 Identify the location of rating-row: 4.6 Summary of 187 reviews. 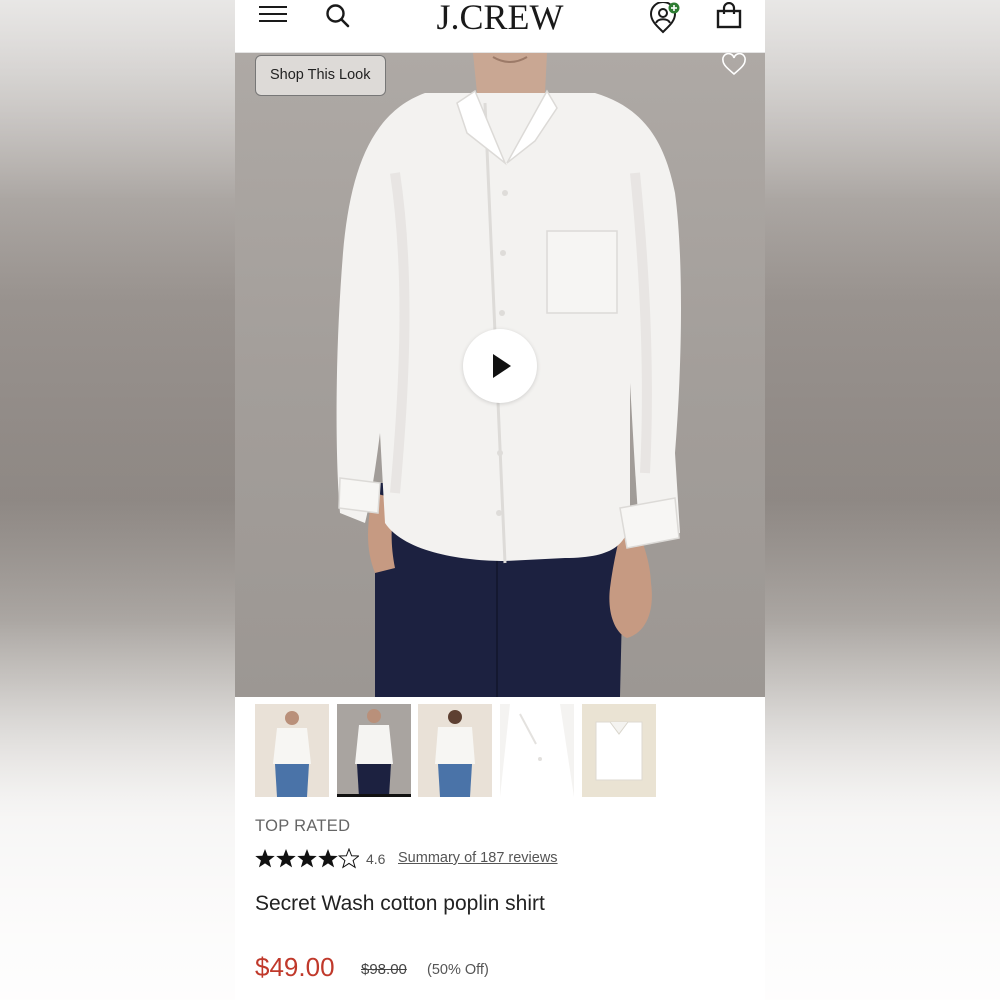
(455, 860).